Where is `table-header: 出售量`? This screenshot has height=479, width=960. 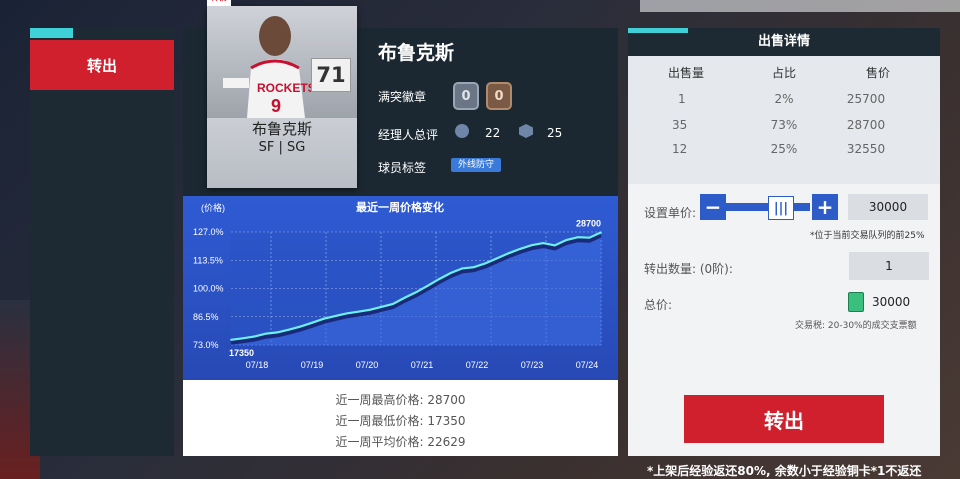
table-header: 出售量 is located at coordinates (685, 73).